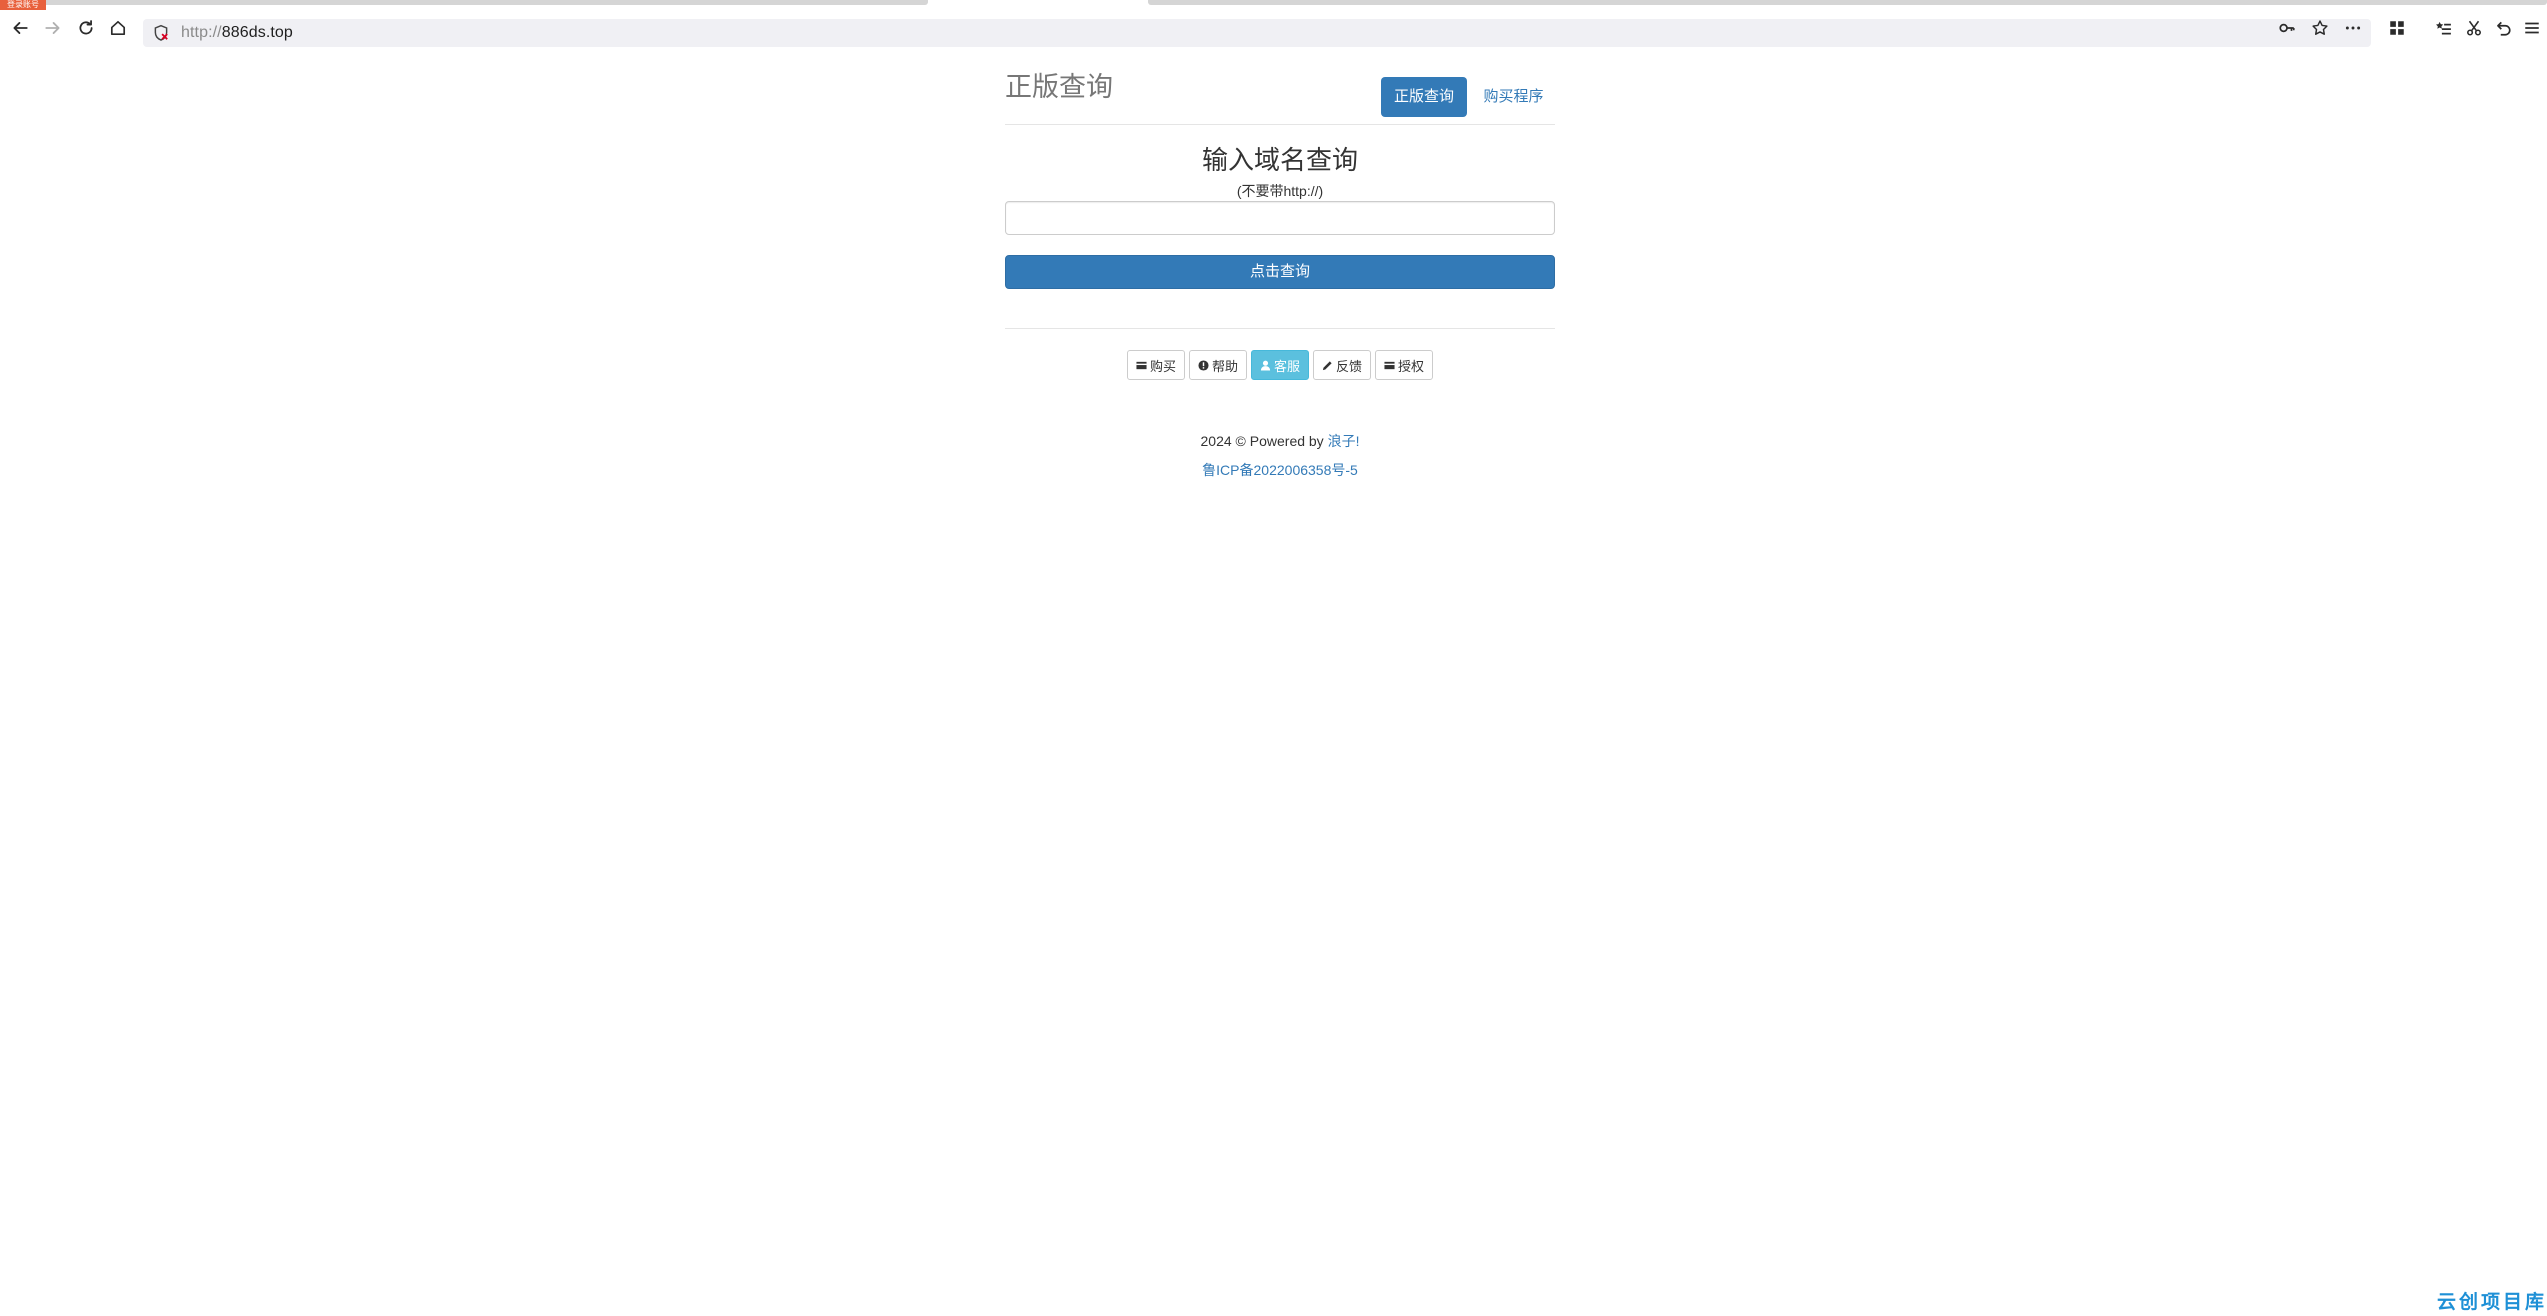  I want to click on browser-toolbar: http://886ds.top, so click(1273, 28).